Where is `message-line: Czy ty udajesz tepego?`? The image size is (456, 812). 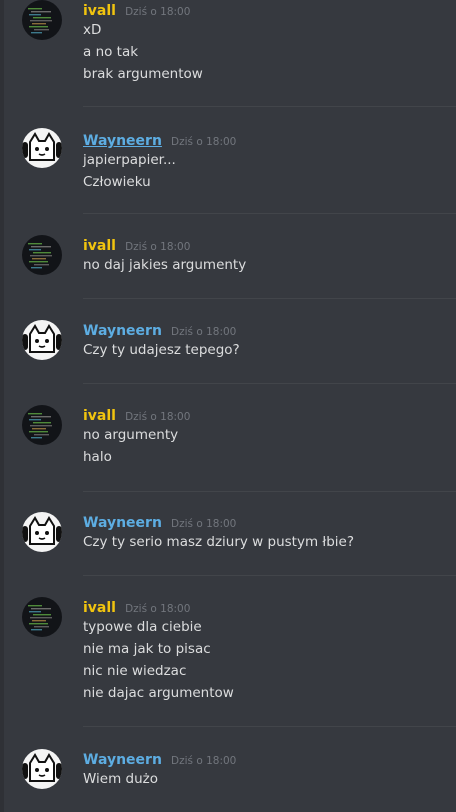
message-line: Czy ty udajesz tepego? is located at coordinates (161, 350).